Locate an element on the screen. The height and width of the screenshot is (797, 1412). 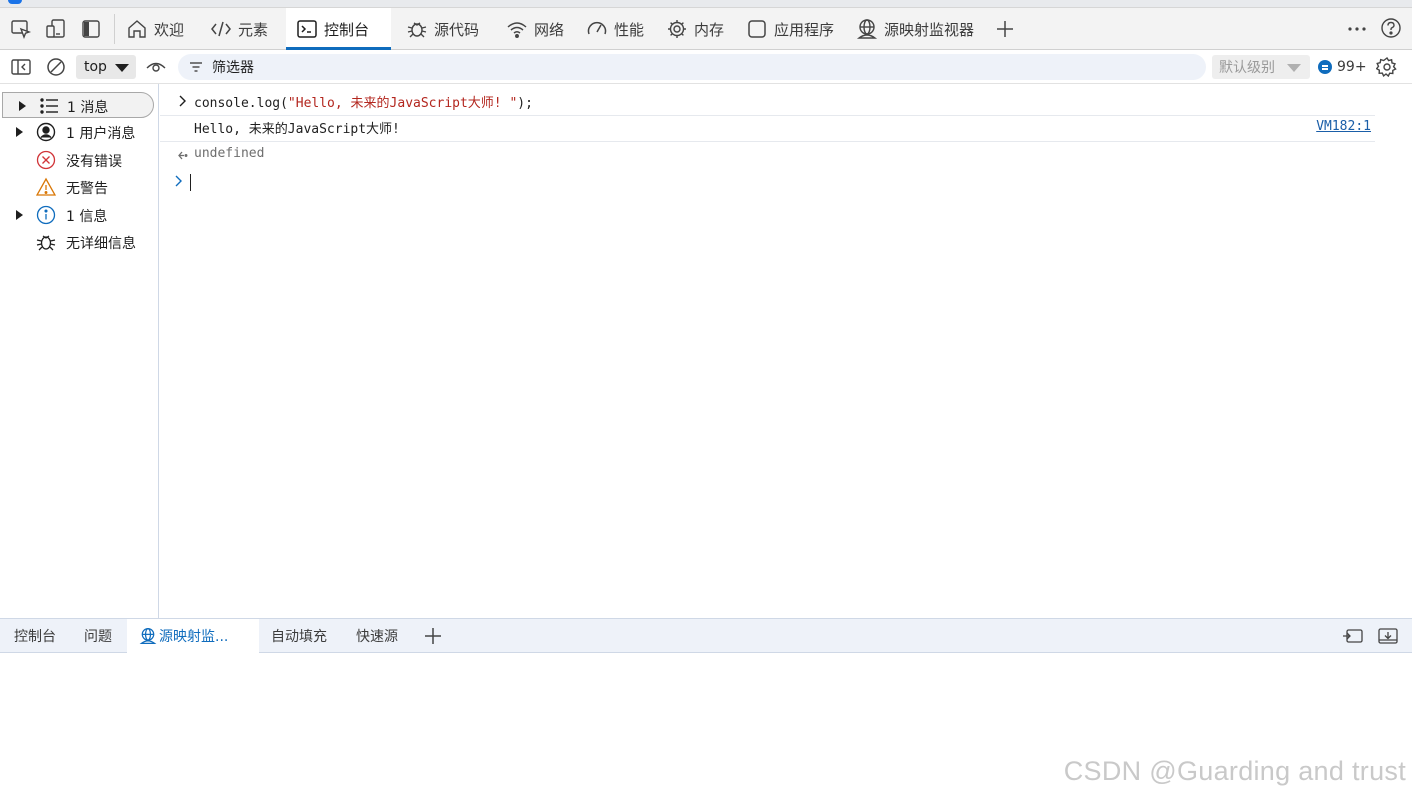
drawer-tab-quick-source: 快速源 is located at coordinates (377, 636).